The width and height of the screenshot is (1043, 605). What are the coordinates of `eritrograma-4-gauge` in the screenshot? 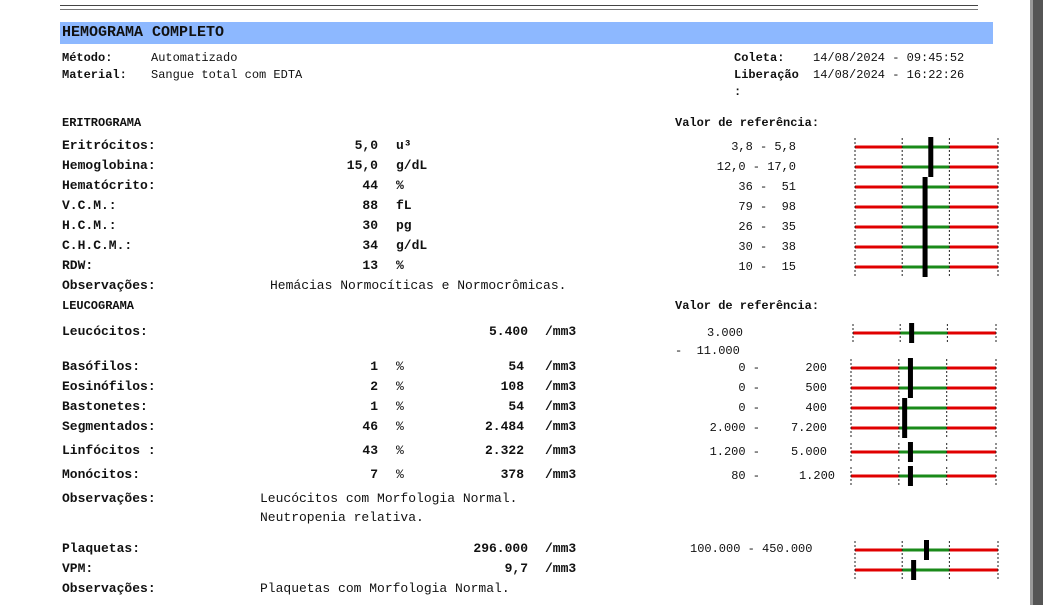 It's located at (926, 227).